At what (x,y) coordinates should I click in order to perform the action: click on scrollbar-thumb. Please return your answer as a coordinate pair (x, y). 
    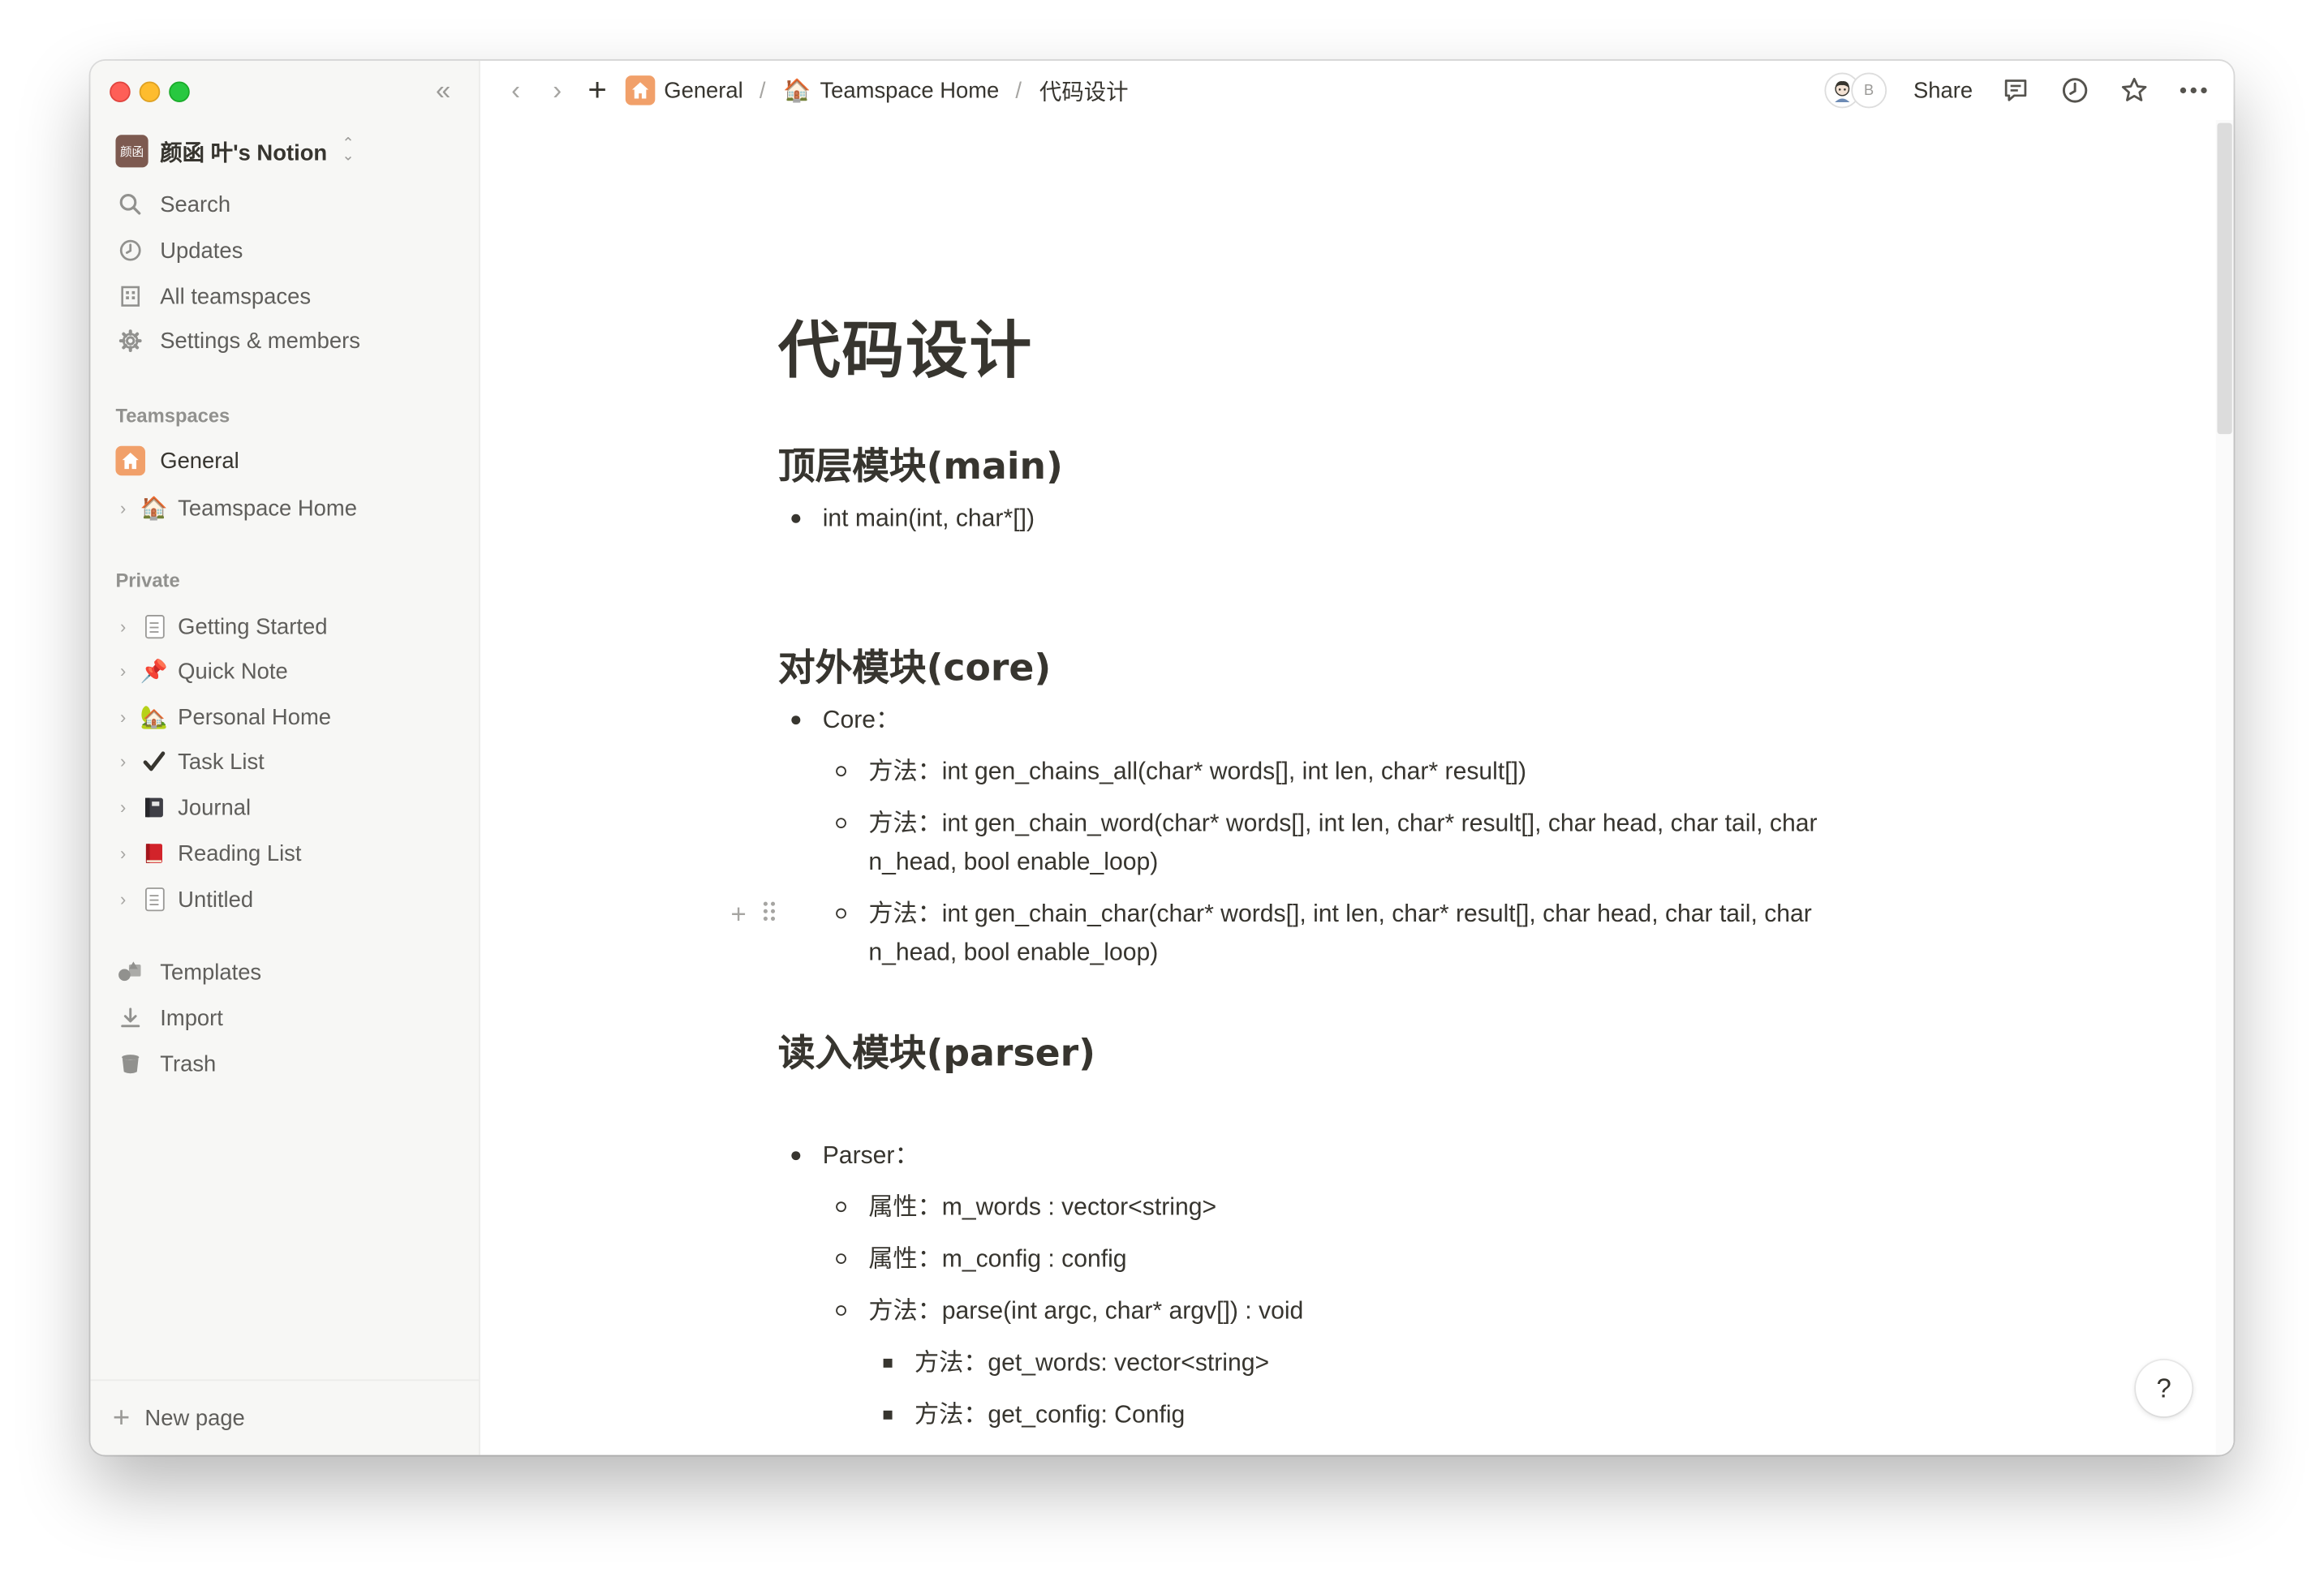
    Looking at the image, I should click on (2224, 278).